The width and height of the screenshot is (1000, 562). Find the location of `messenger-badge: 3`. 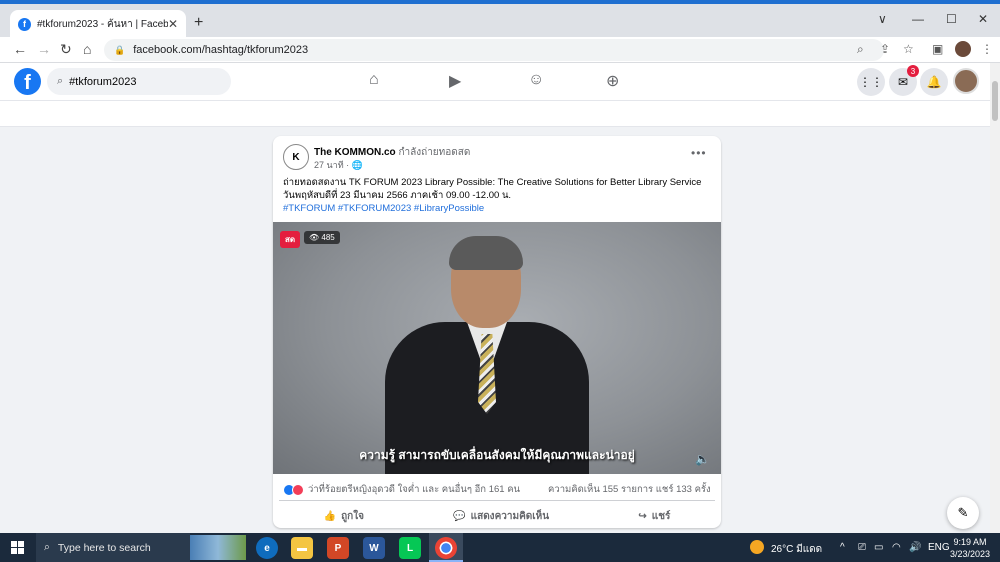

messenger-badge: 3 is located at coordinates (913, 71).